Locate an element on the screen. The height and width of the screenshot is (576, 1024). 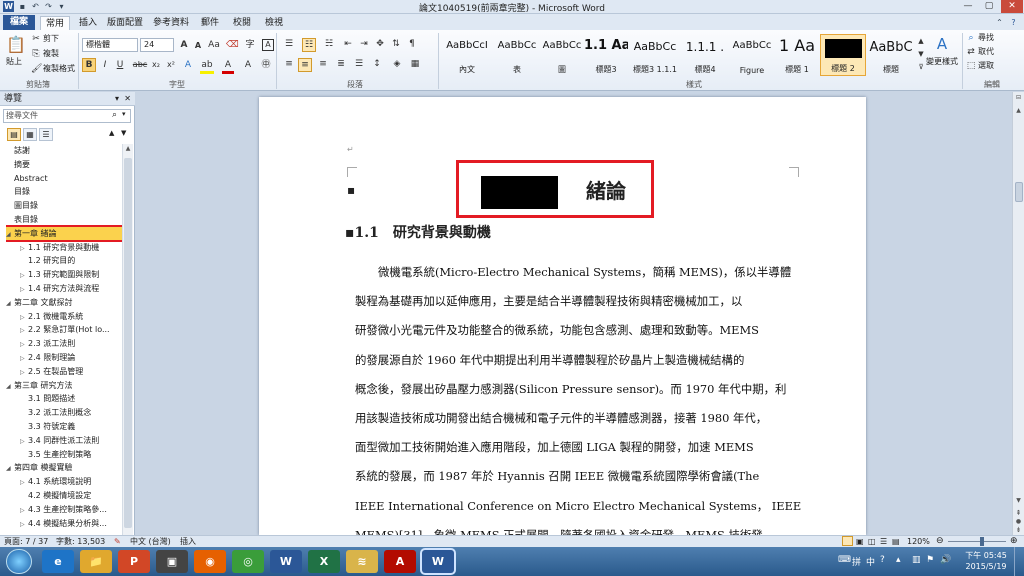
nav-section-item: 4.2 模擬情境設定 is located at coordinates (71, 495).